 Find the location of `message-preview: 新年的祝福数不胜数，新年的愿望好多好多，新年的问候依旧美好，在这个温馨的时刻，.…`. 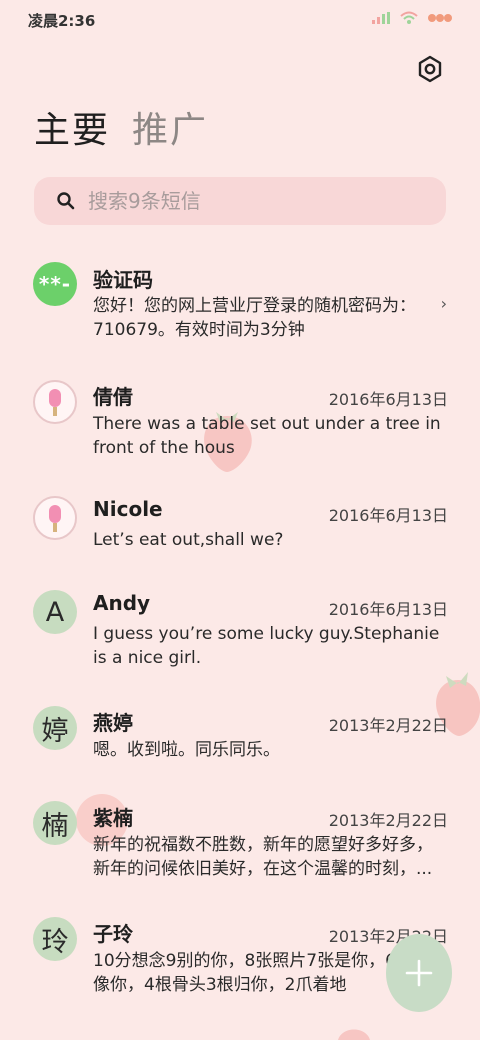

message-preview: 新年的祝福数不胜数，新年的愿望好多好多，新年的问候依旧美好，在这个温馨的时刻，.… is located at coordinates (263, 857).